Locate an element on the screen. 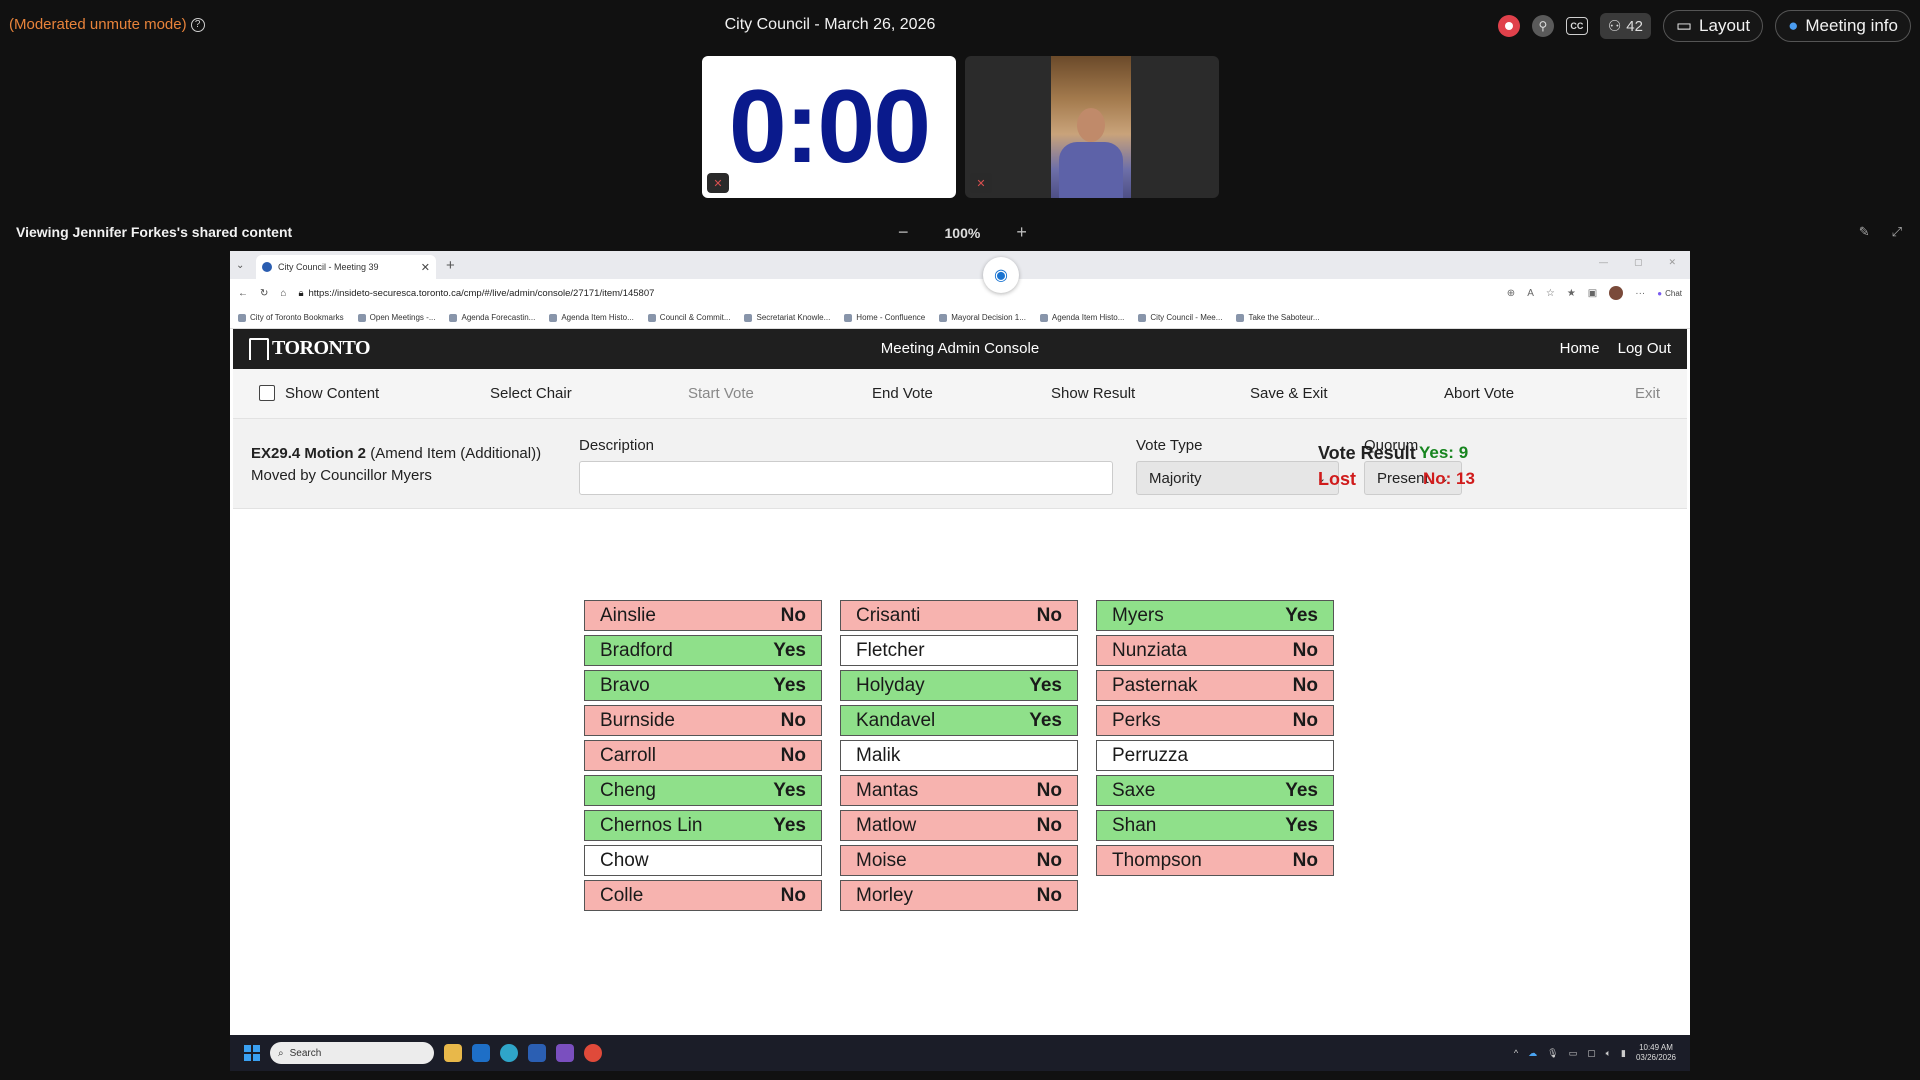 This screenshot has height=1080, width=1920. windows-start-icon is located at coordinates (252, 1053).